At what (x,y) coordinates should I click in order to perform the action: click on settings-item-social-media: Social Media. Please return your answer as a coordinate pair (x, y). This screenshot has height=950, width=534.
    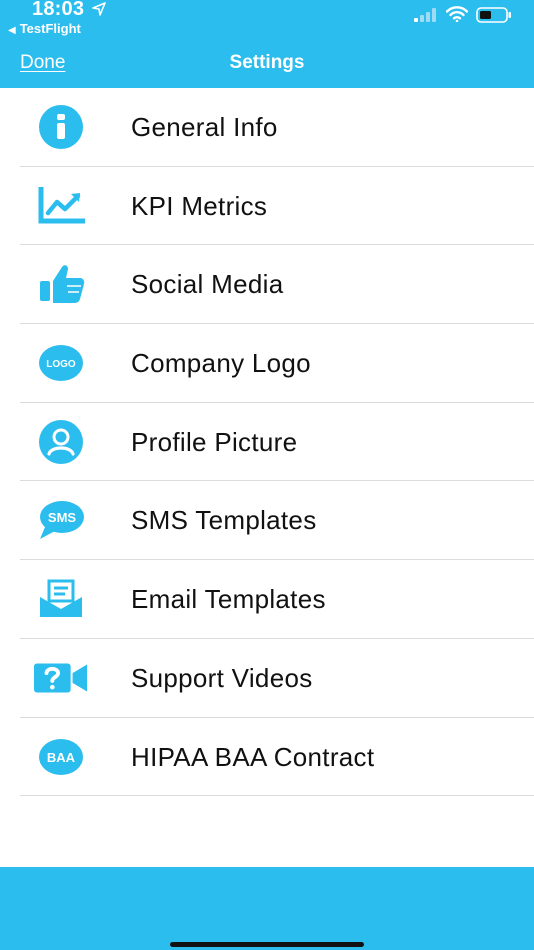
    Looking at the image, I should click on (267, 284).